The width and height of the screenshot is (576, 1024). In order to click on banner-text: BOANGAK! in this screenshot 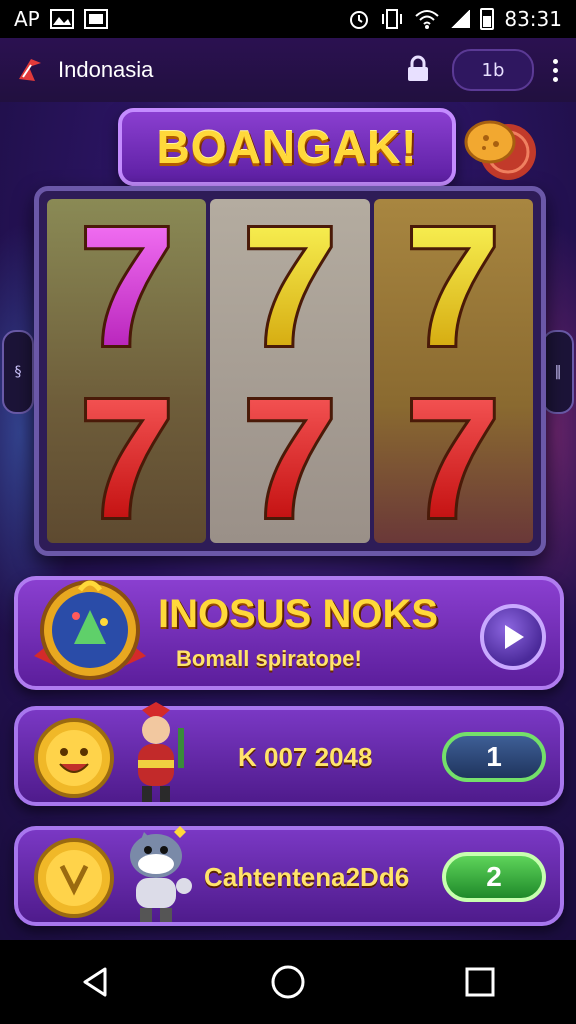, I will do `click(287, 147)`.